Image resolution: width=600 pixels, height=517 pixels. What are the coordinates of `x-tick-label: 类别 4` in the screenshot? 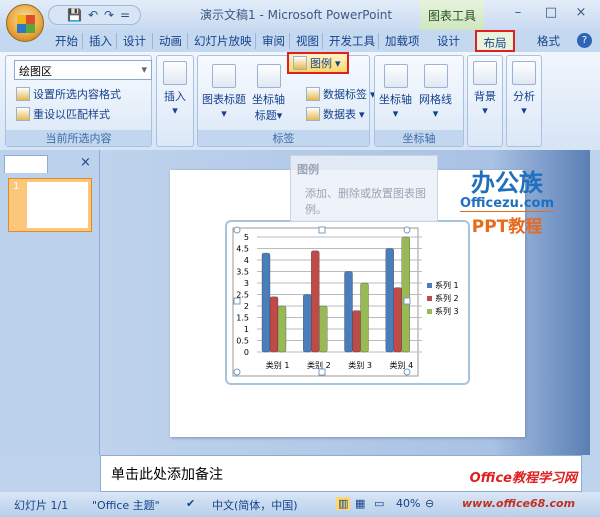 It's located at (402, 365).